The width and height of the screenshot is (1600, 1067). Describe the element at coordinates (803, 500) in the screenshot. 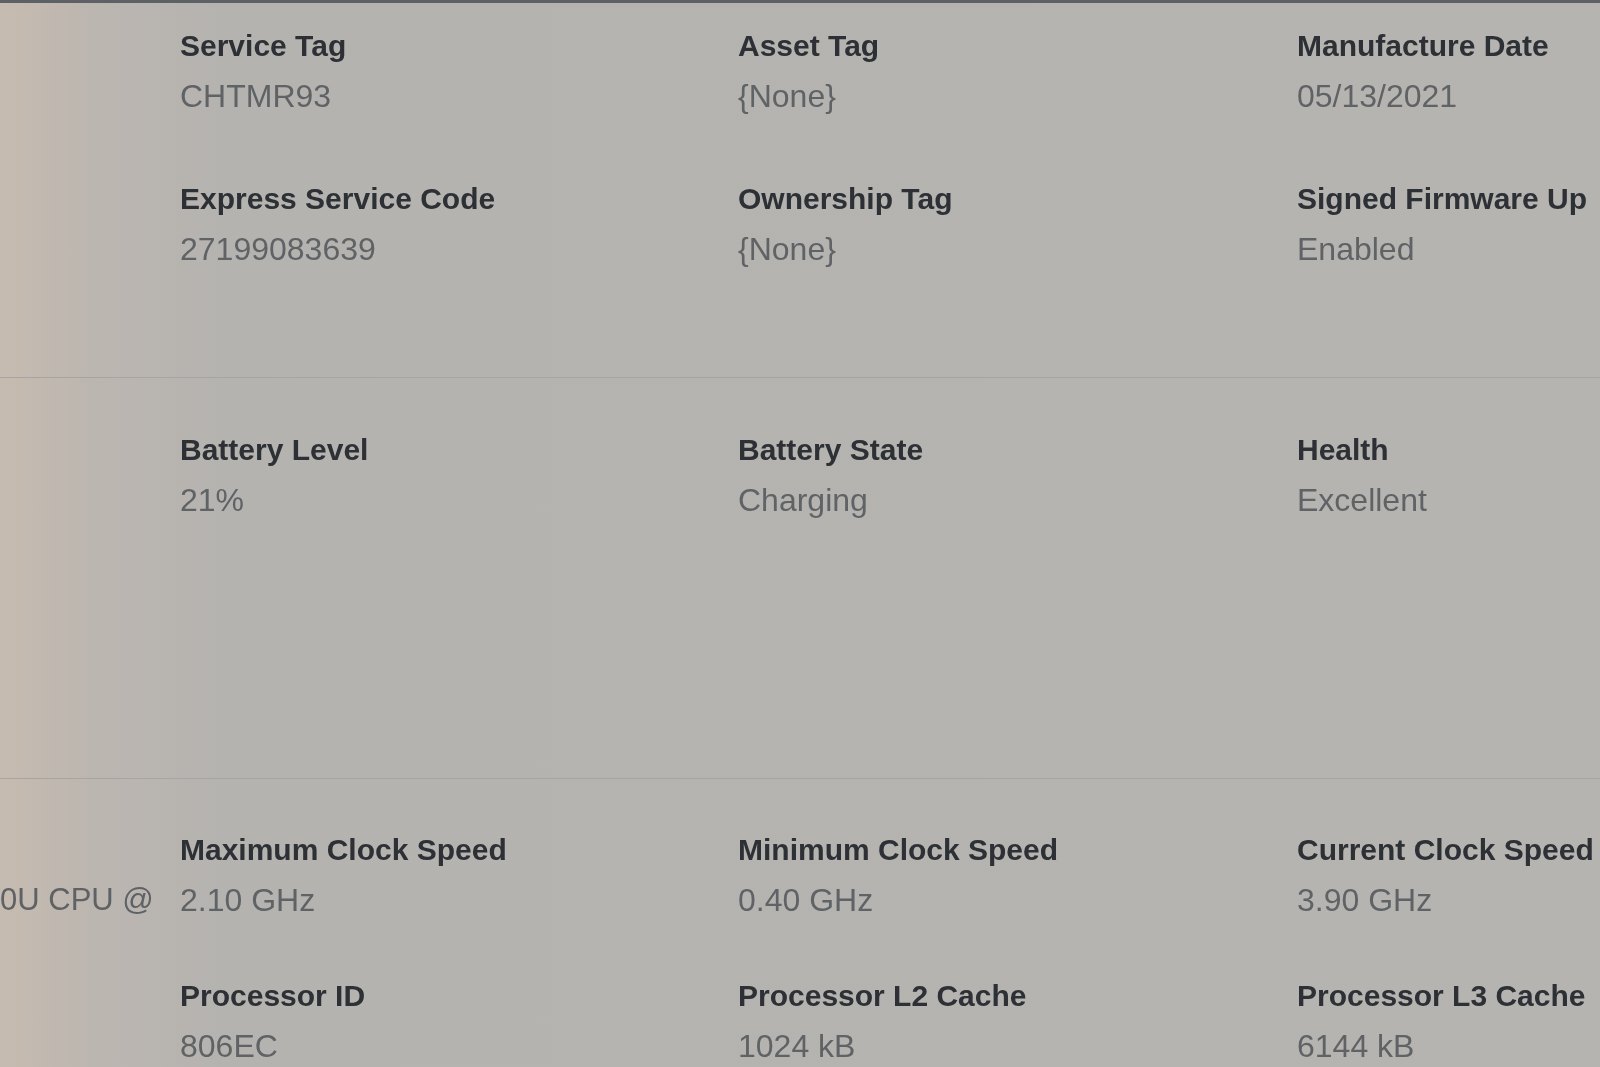

I see `field-value: Charging` at that location.